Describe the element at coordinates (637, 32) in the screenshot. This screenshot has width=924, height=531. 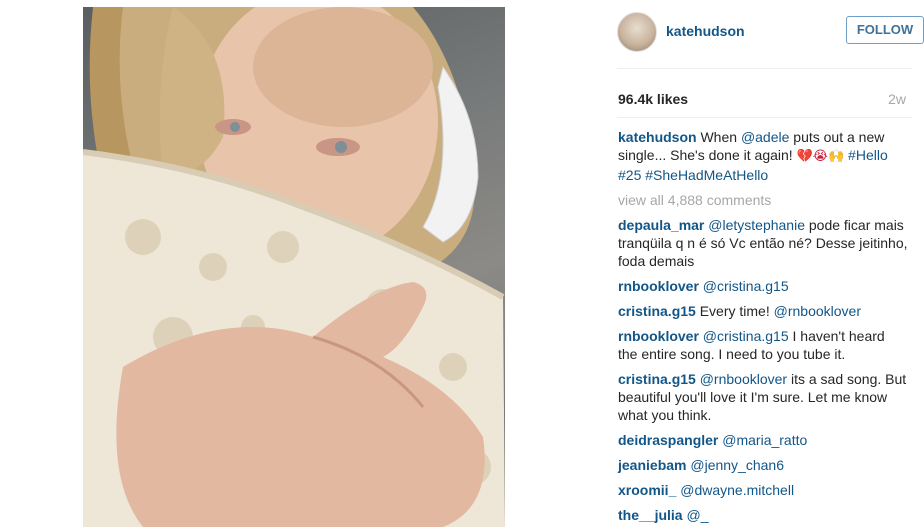
I see `avatar` at that location.